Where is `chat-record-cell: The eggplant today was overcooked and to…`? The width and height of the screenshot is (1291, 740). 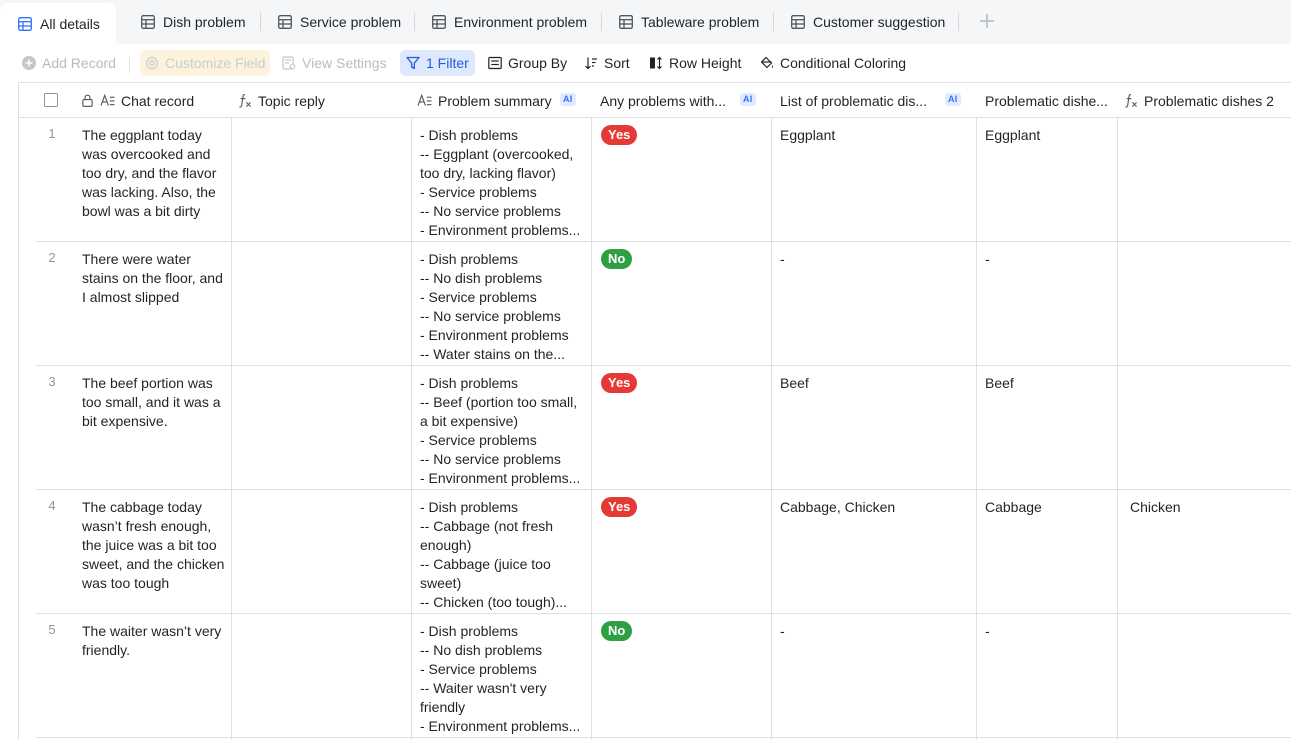
chat-record-cell: The eggplant today was overcooked and to… is located at coordinates (154, 173).